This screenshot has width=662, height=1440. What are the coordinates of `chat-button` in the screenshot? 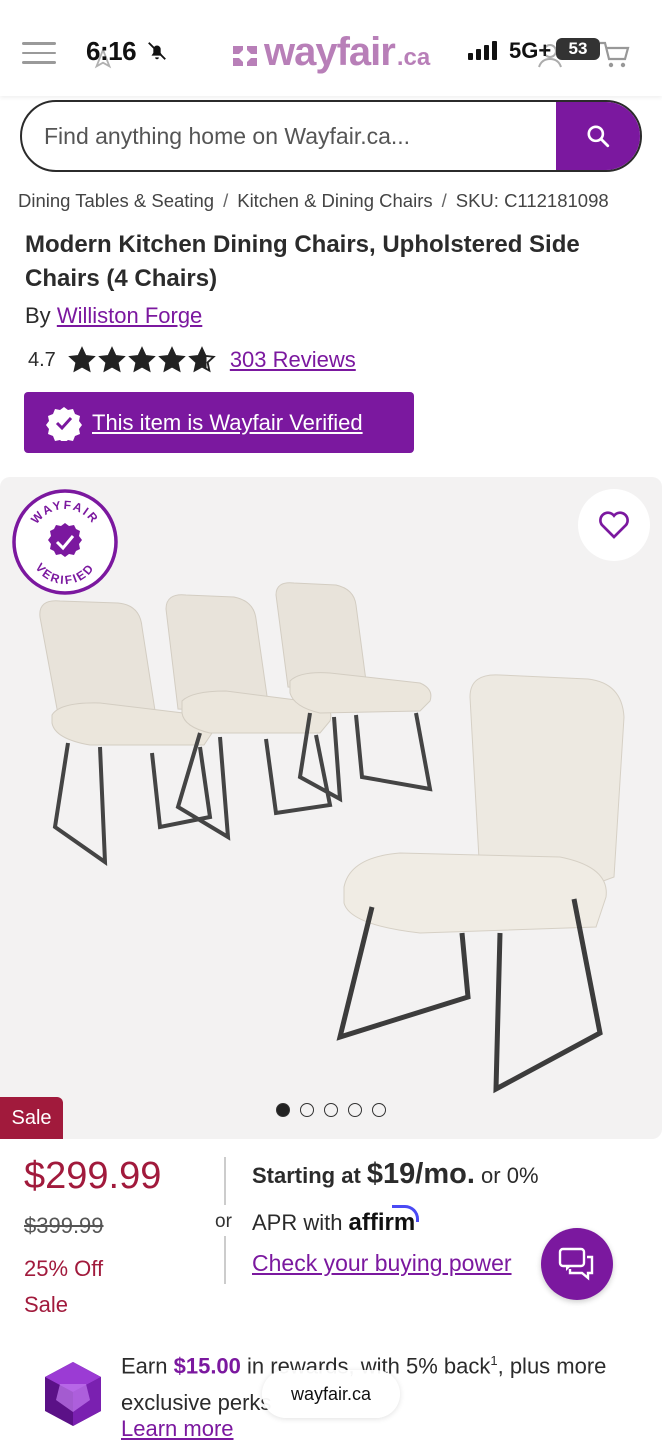 It's located at (577, 1264).